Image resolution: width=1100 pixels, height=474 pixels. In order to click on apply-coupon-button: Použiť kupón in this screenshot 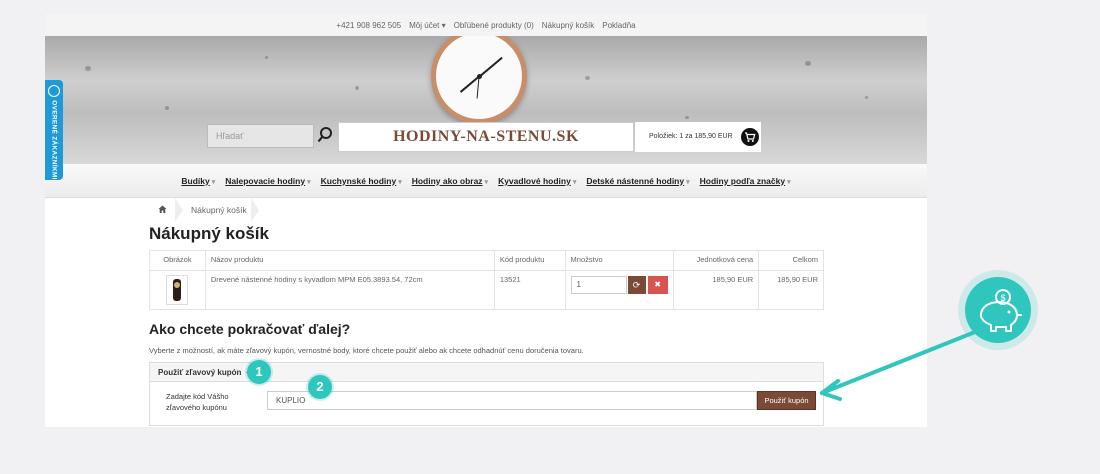, I will do `click(786, 400)`.